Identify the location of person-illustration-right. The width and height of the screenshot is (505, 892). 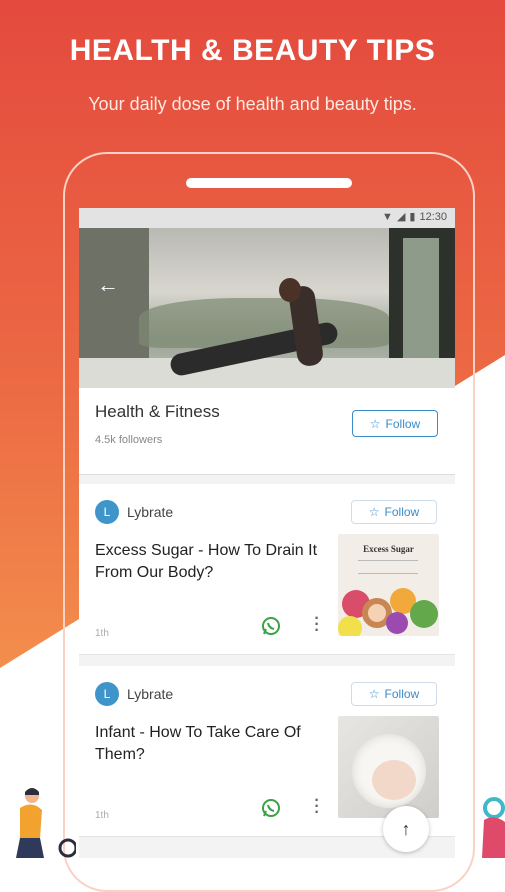
(493, 827).